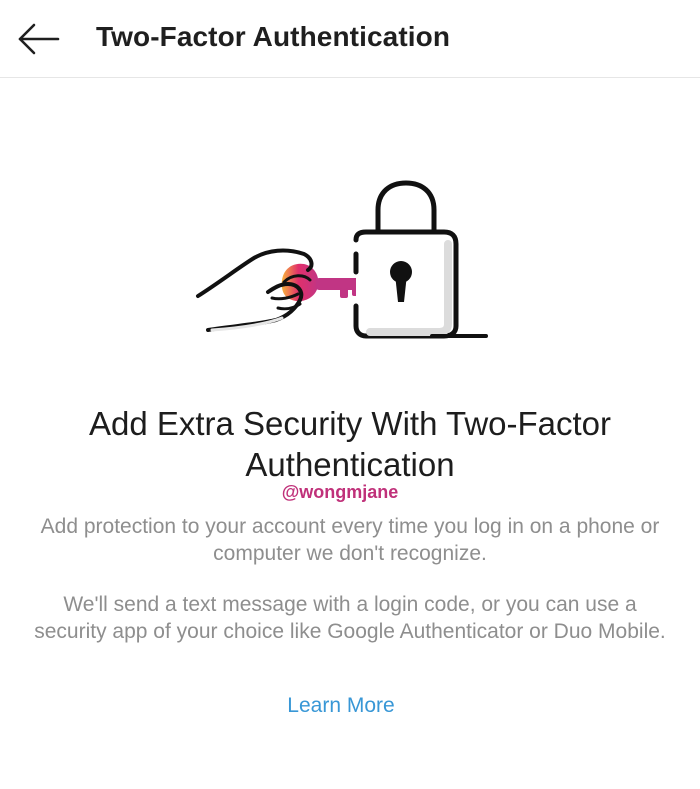 This screenshot has height=789, width=700. I want to click on back-button, so click(38, 39).